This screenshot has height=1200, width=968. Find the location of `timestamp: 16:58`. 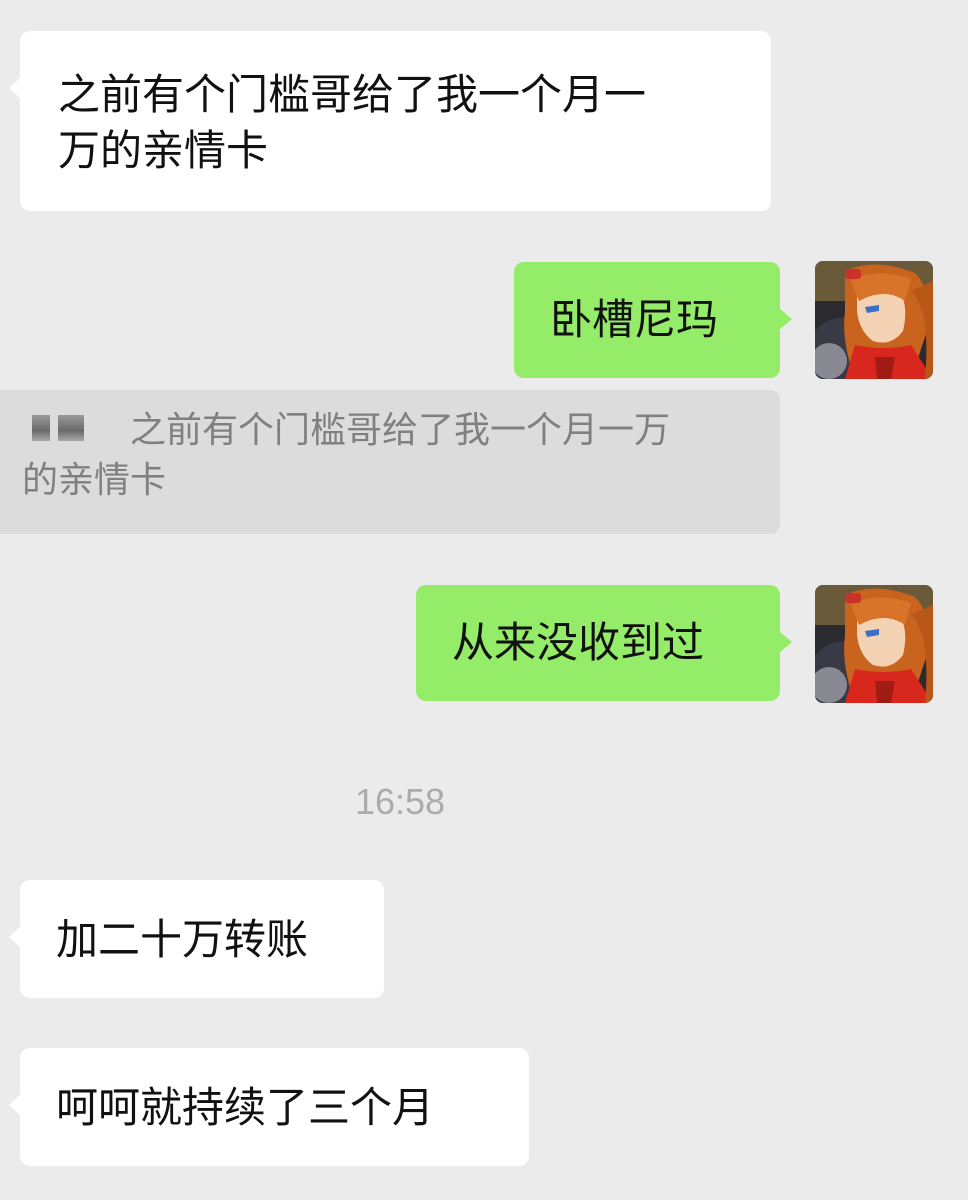

timestamp: 16:58 is located at coordinates (400, 801).